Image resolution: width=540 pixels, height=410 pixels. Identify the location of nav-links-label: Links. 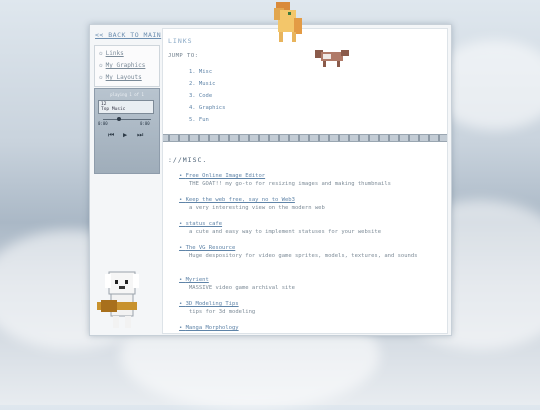
(114, 53).